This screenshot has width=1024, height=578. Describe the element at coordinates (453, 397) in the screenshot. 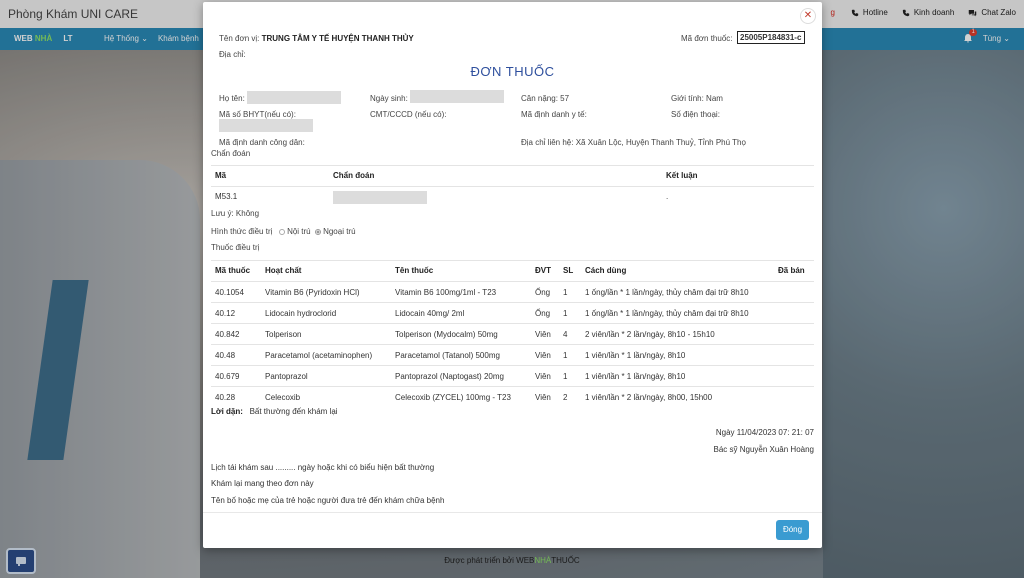

I see `drug-name: Celecoxib (ZYCEL) 100mg - T23` at that location.